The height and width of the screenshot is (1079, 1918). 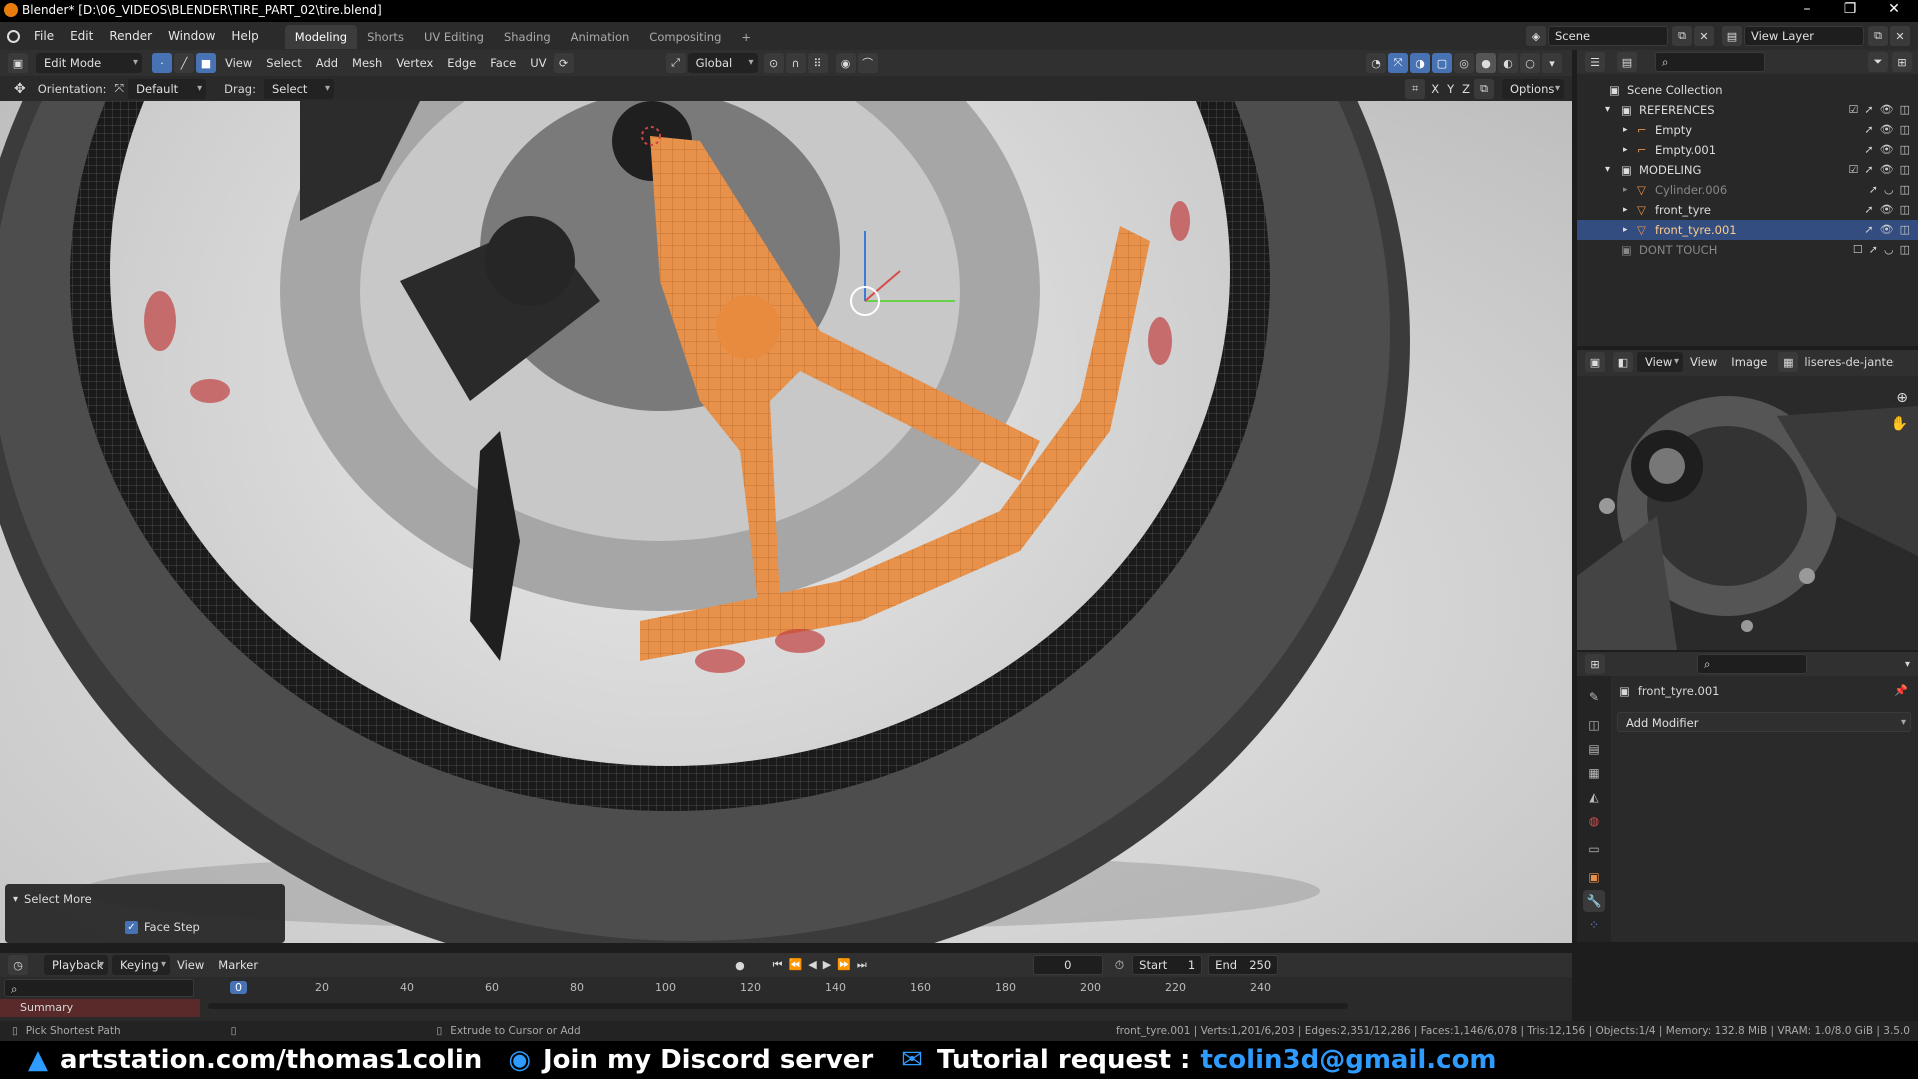 What do you see at coordinates (503, 63) in the screenshot?
I see `menu-face: Face` at bounding box center [503, 63].